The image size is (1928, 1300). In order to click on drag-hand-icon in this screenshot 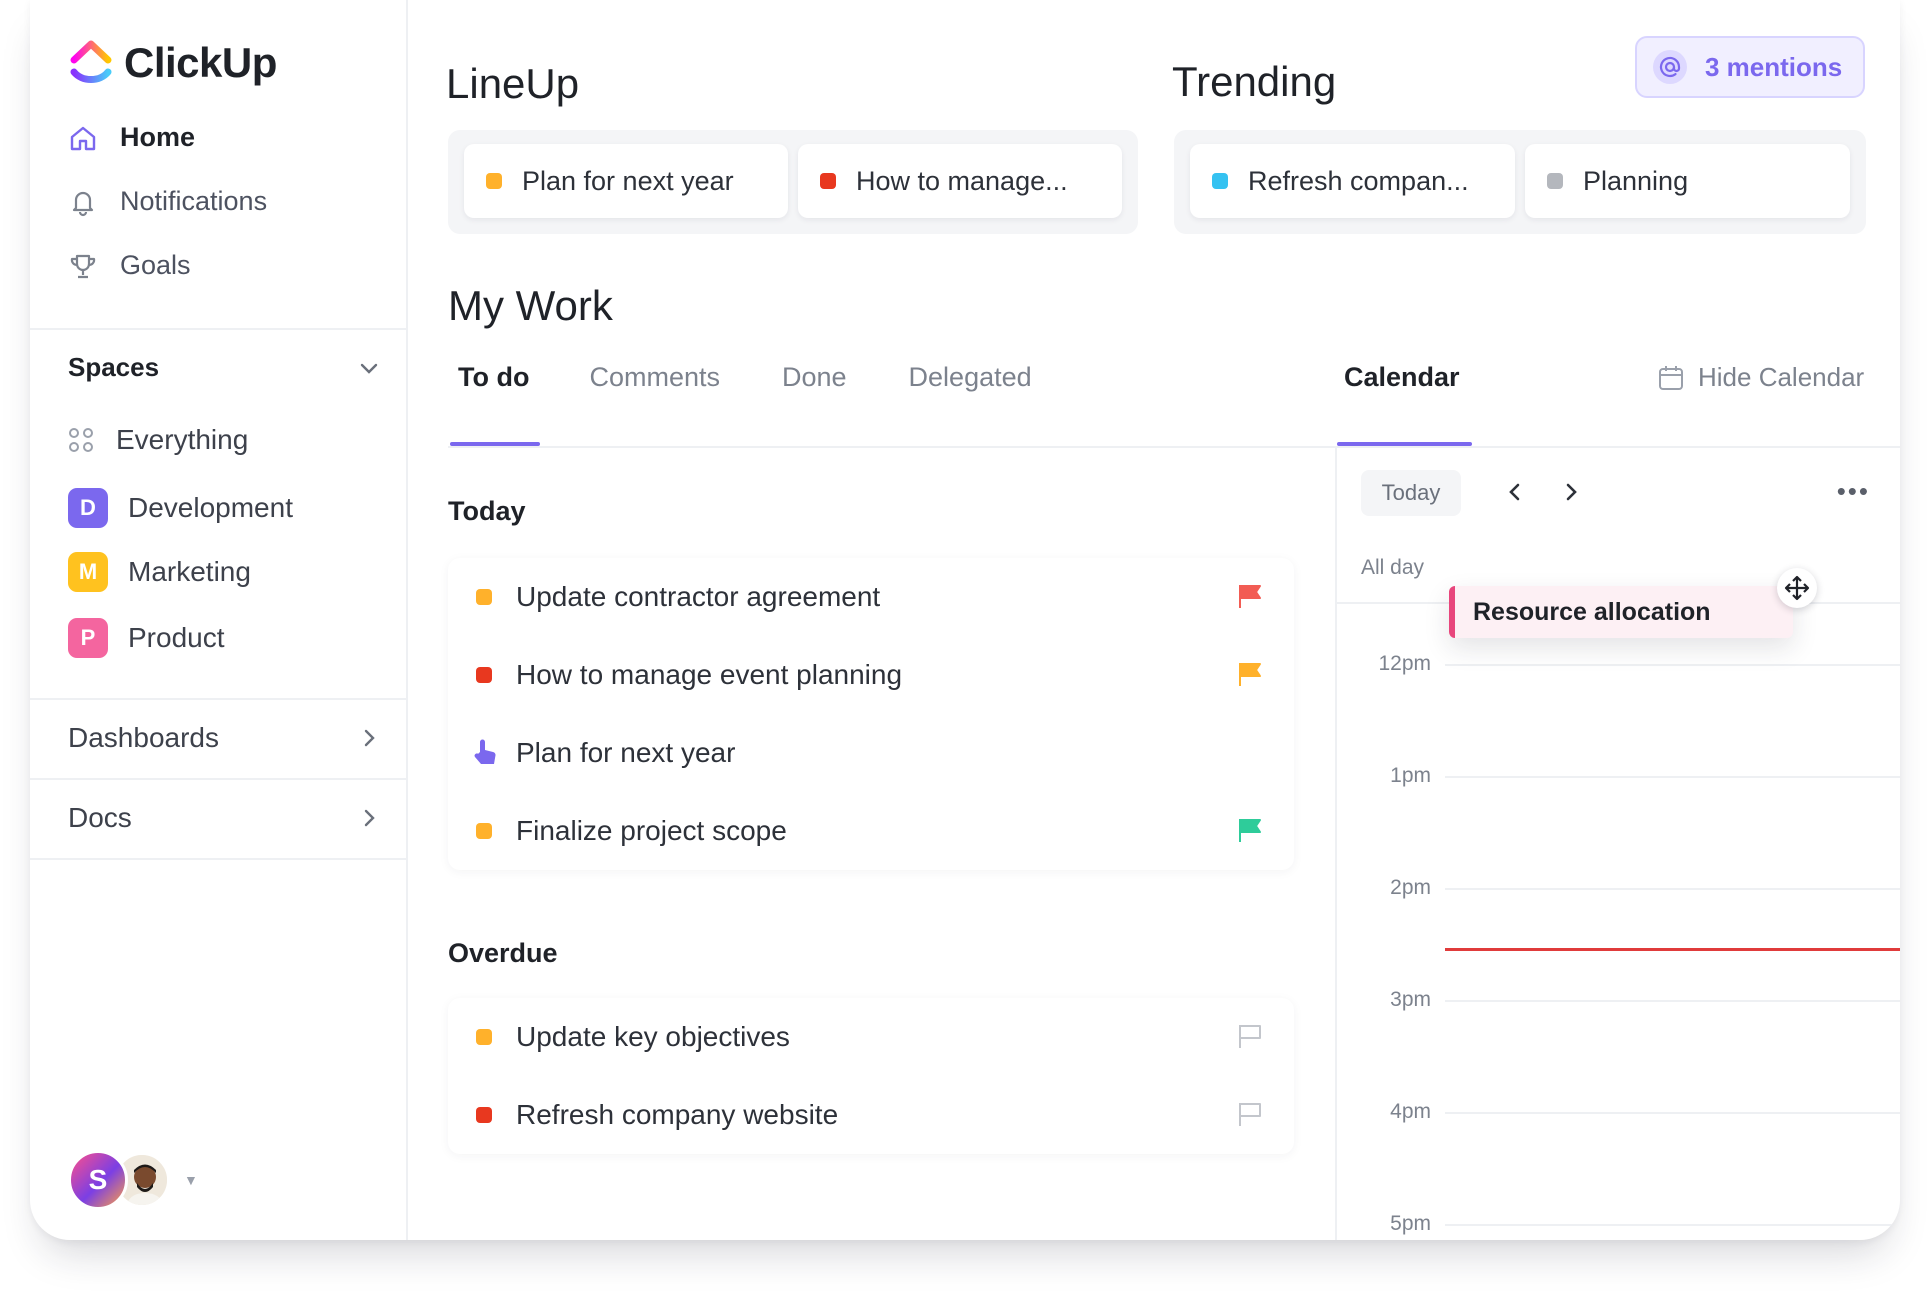, I will do `click(485, 753)`.